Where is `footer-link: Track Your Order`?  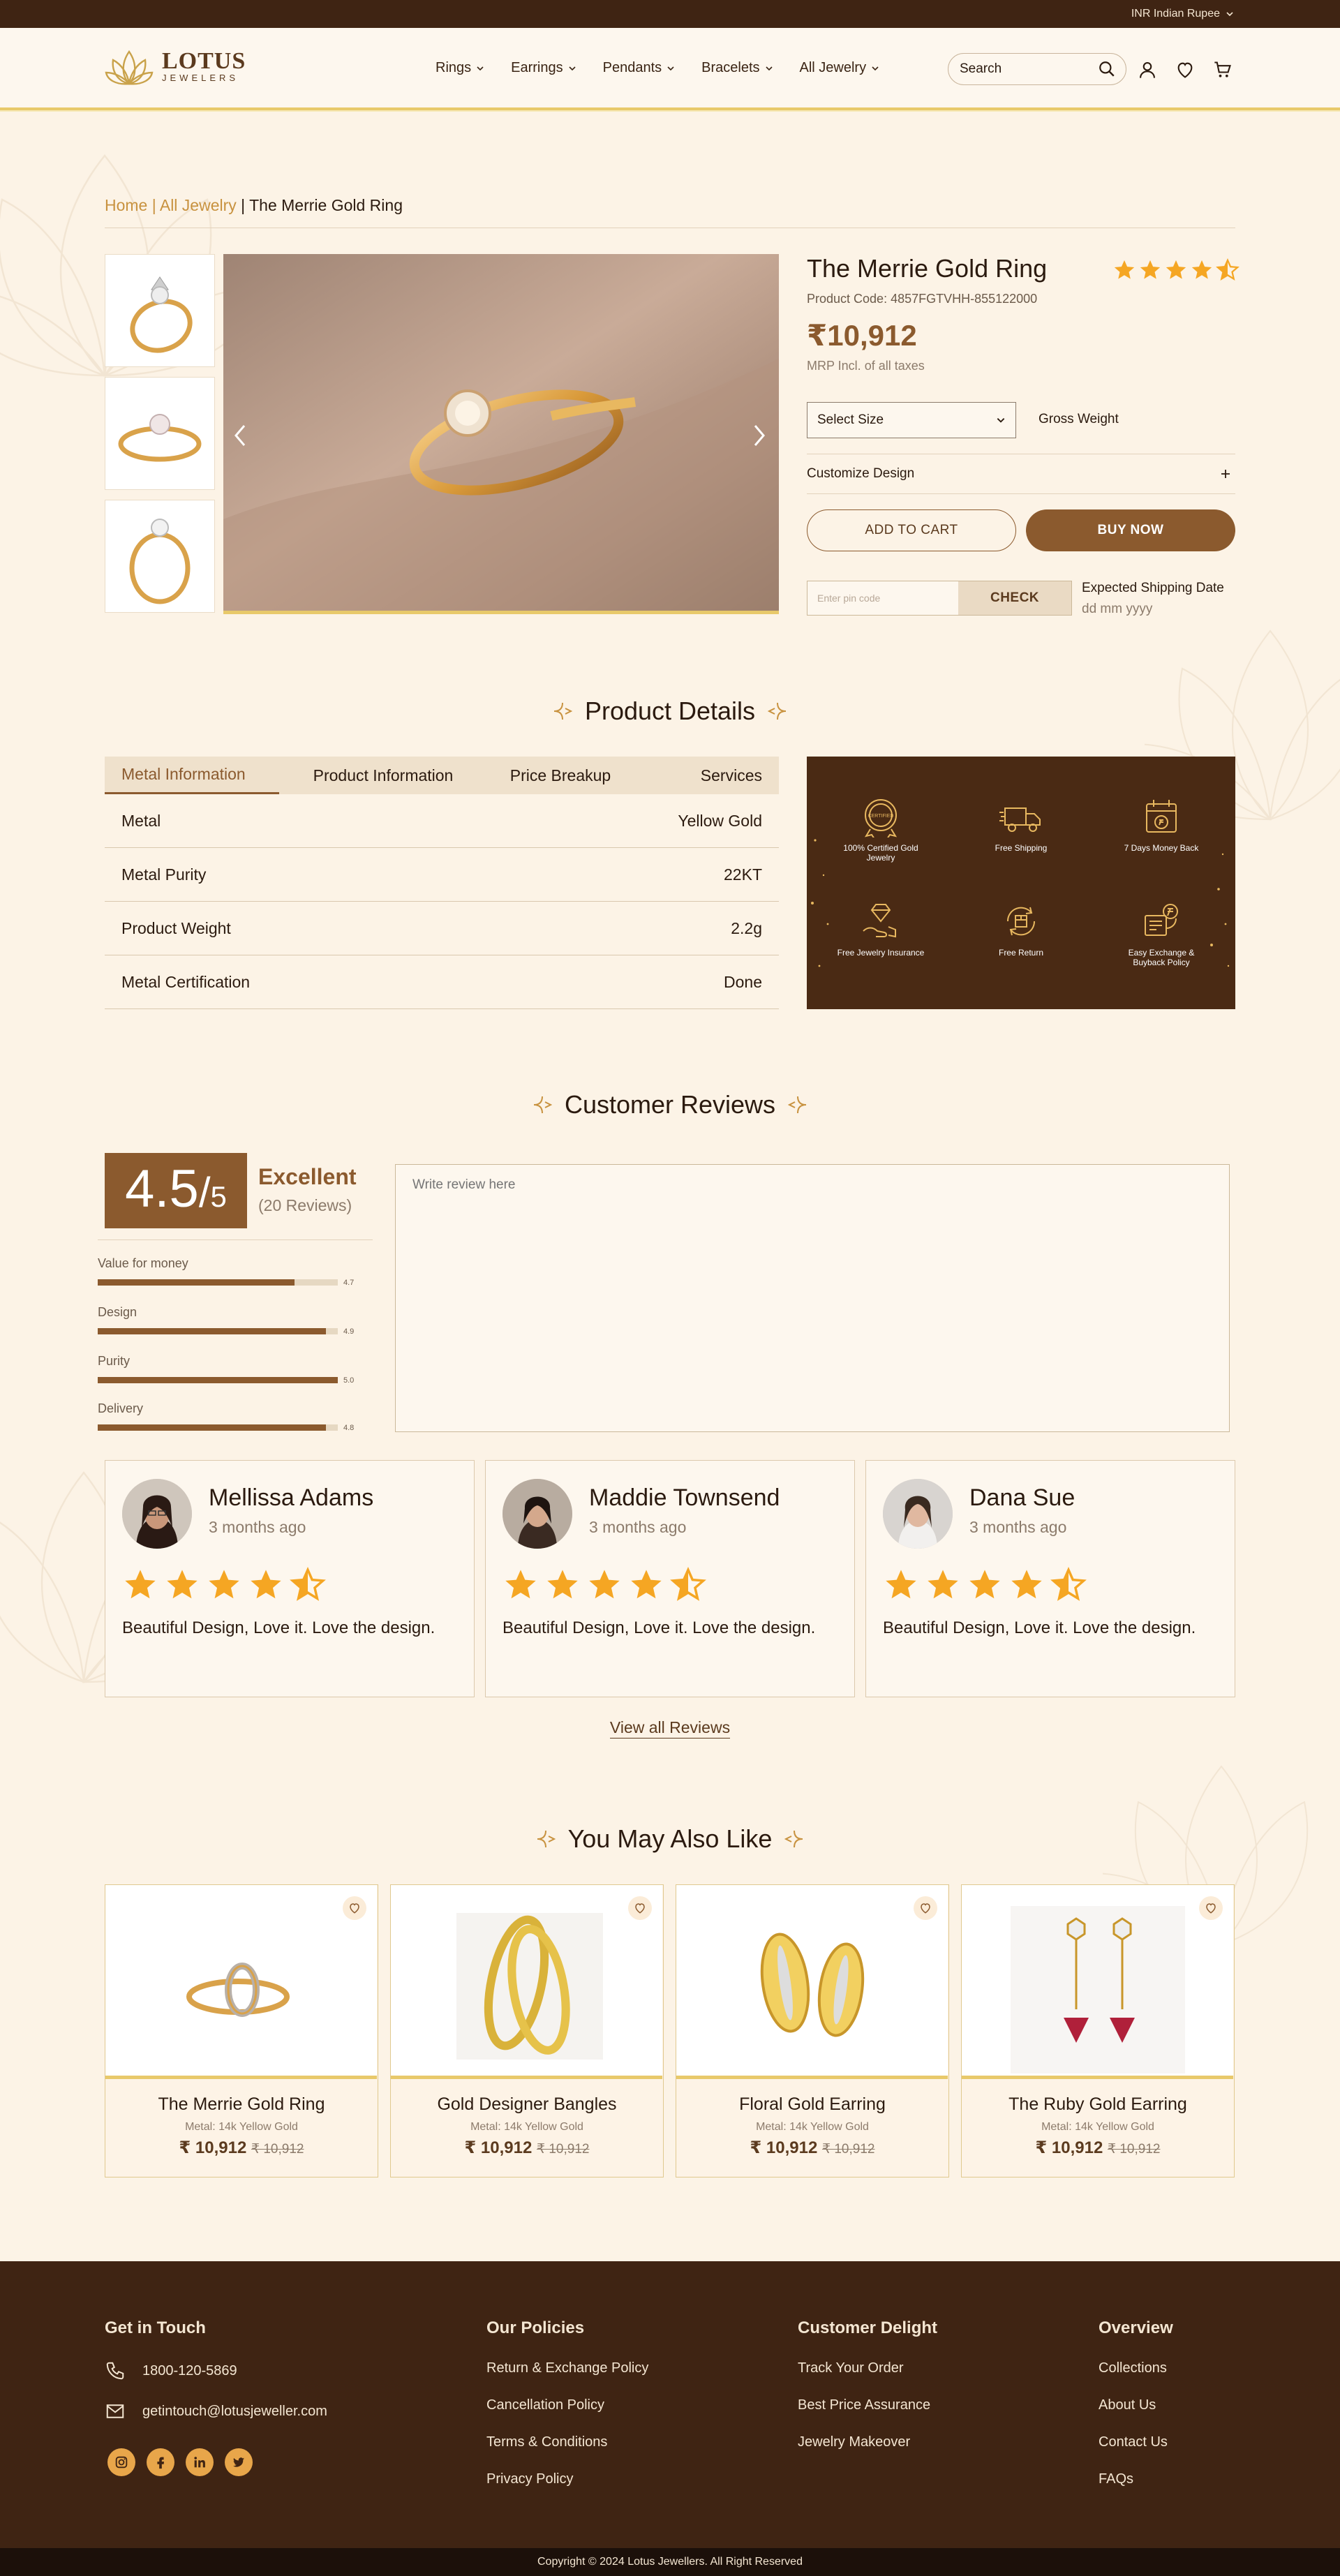 footer-link: Track Your Order is located at coordinates (851, 2368).